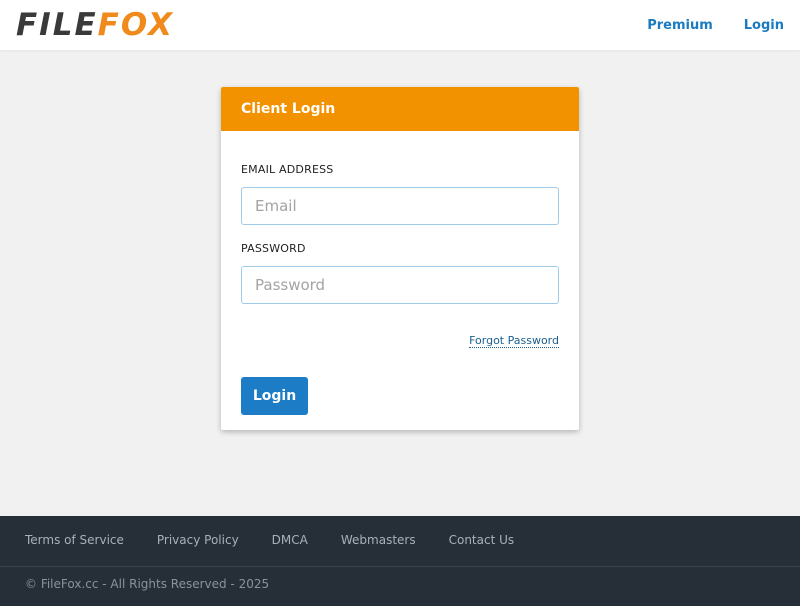 The image size is (800, 606). Describe the element at coordinates (74, 540) in the screenshot. I see `footer-link-terms: Terms of Service` at that location.